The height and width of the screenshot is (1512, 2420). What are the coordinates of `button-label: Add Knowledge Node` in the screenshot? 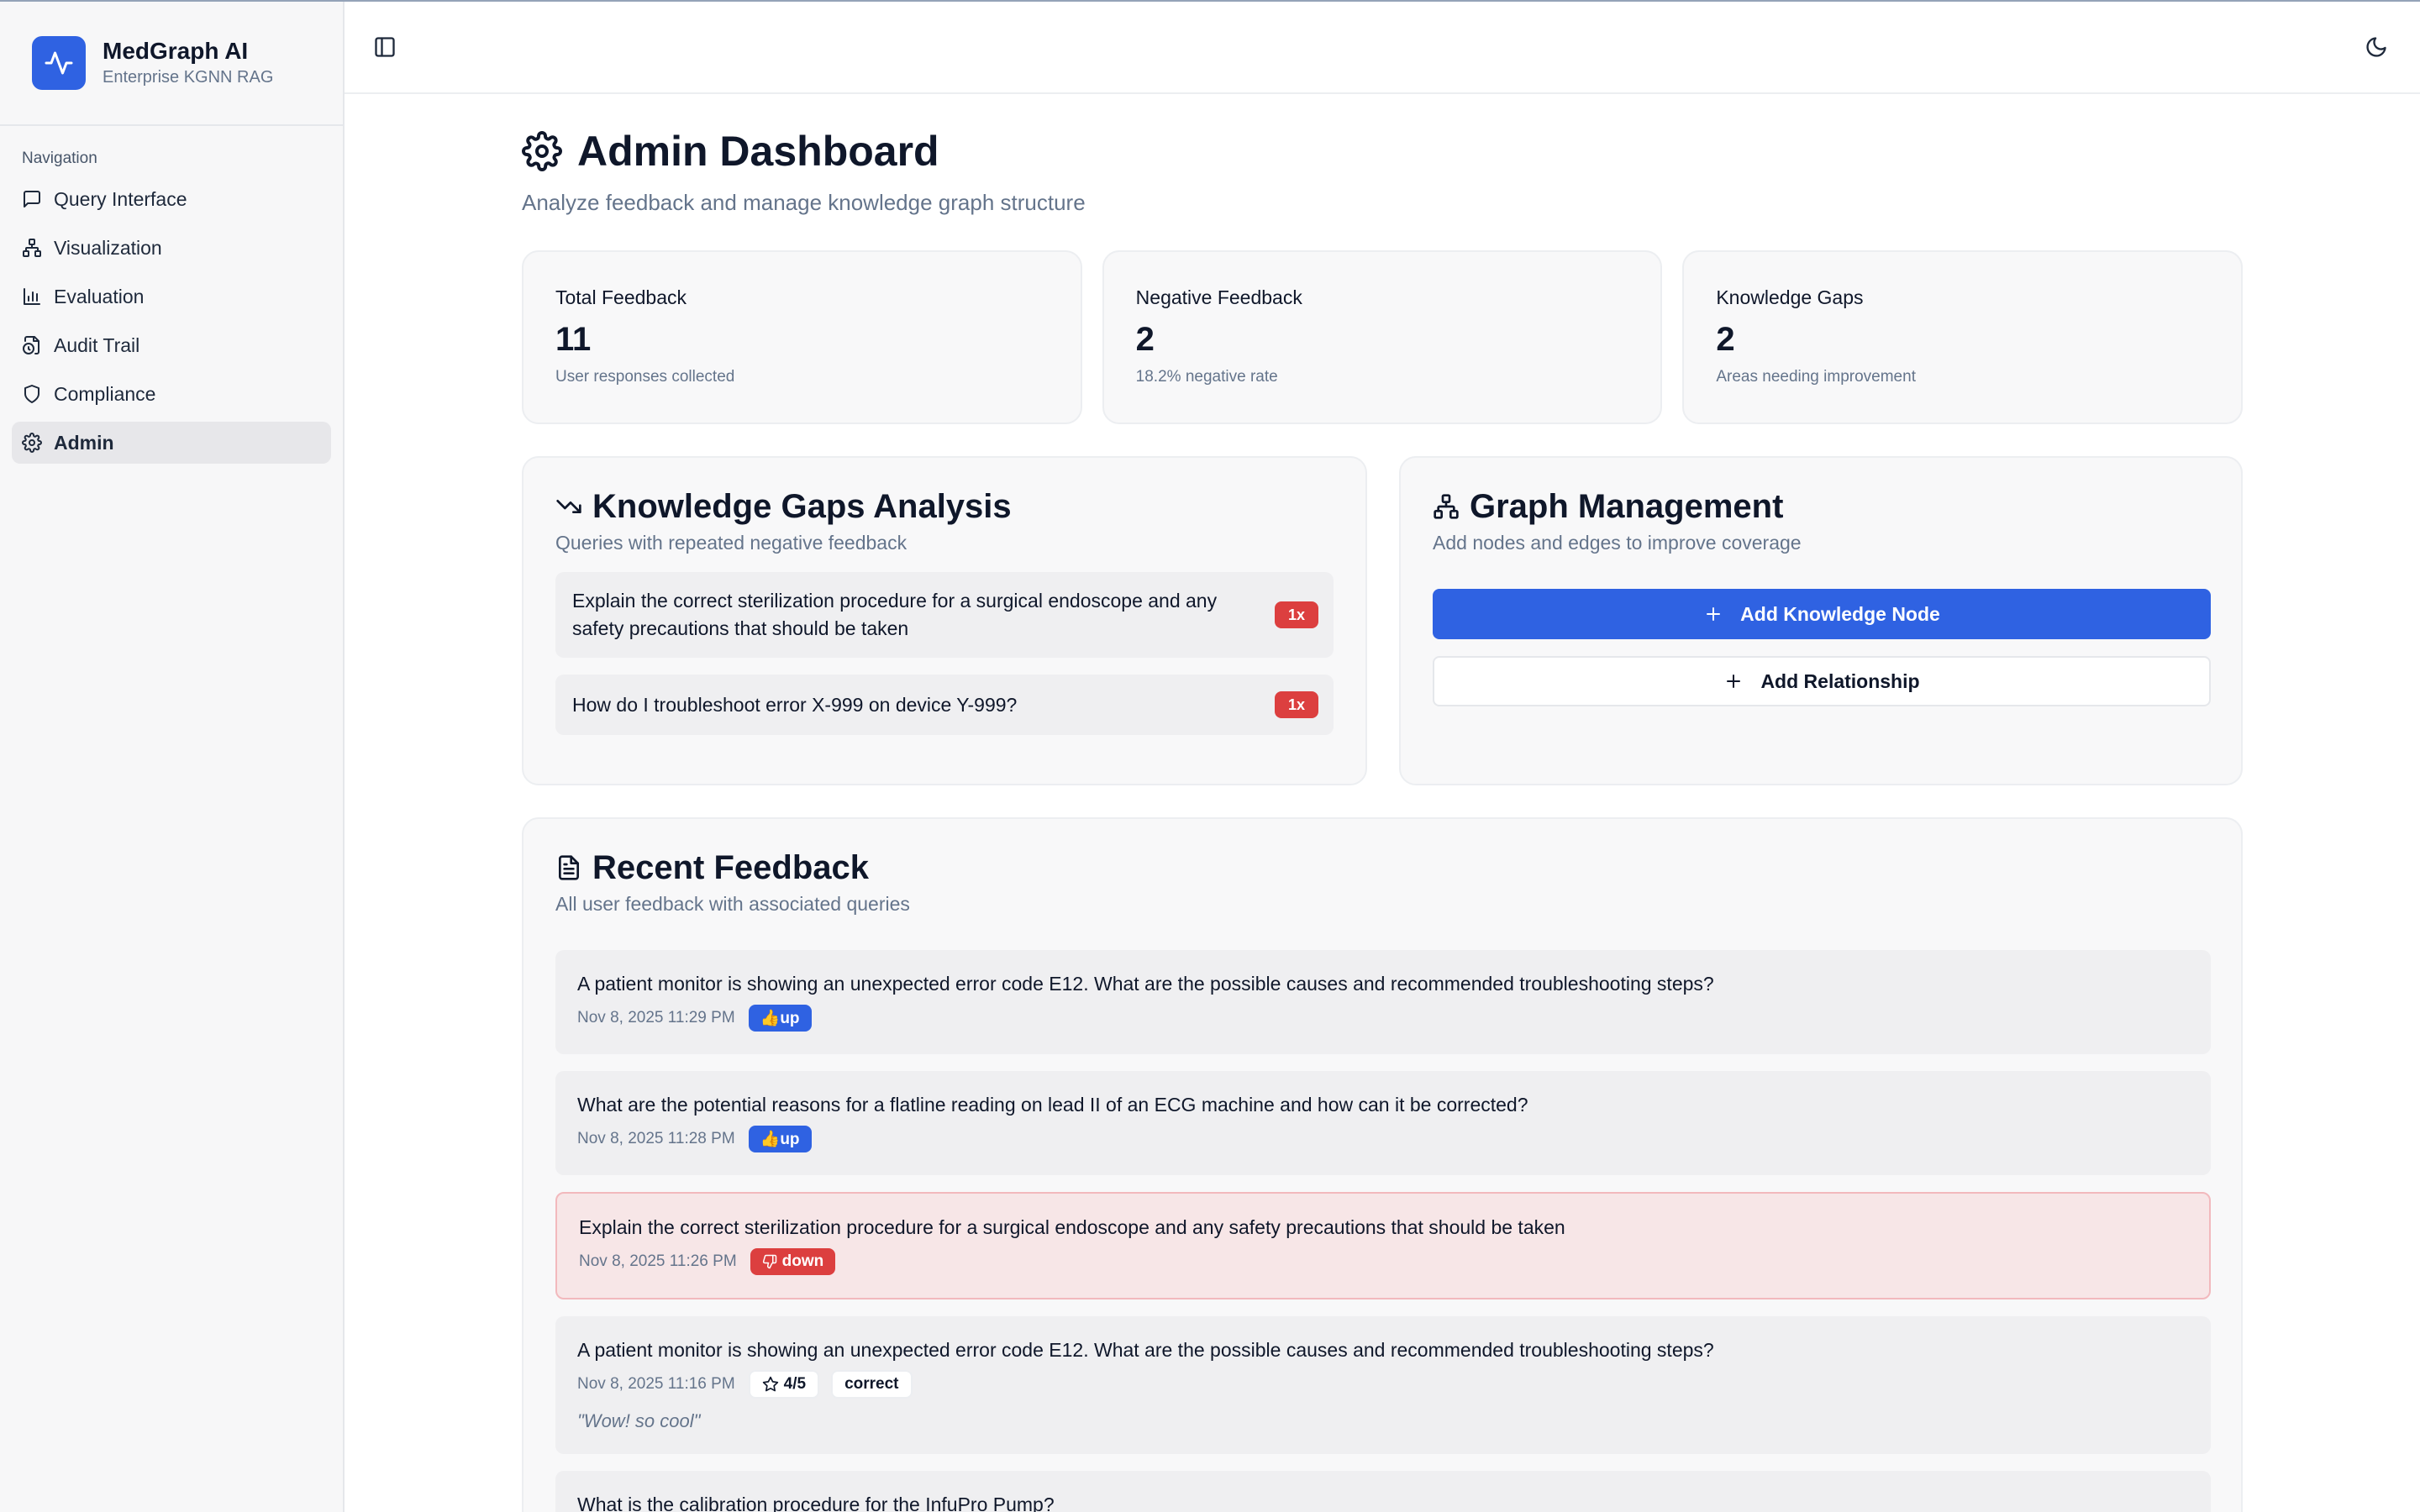 It's located at (1840, 613).